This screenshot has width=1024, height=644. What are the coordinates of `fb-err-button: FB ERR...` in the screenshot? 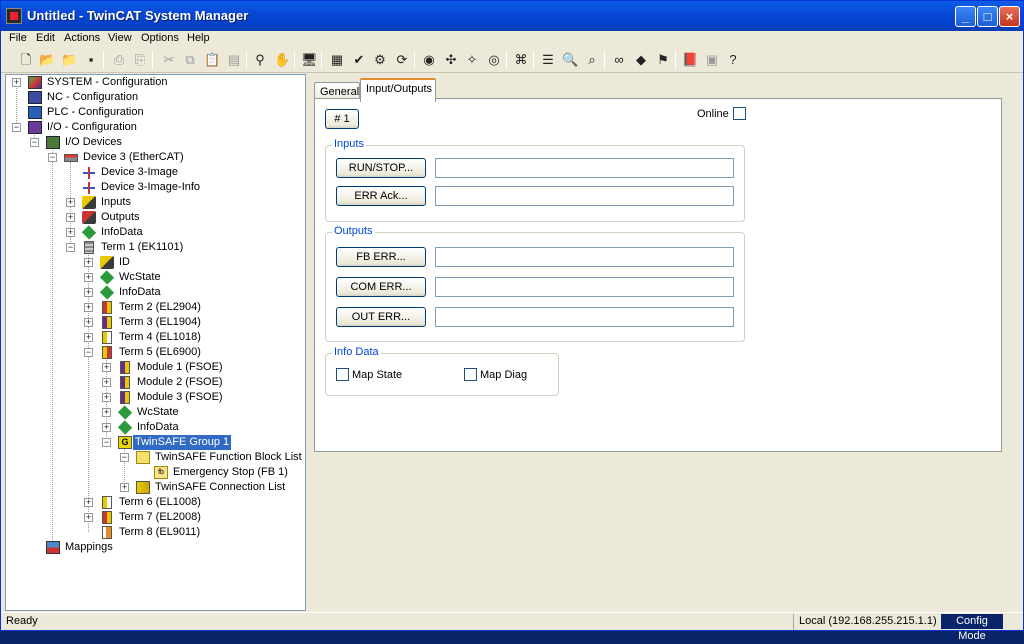 It's located at (381, 257).